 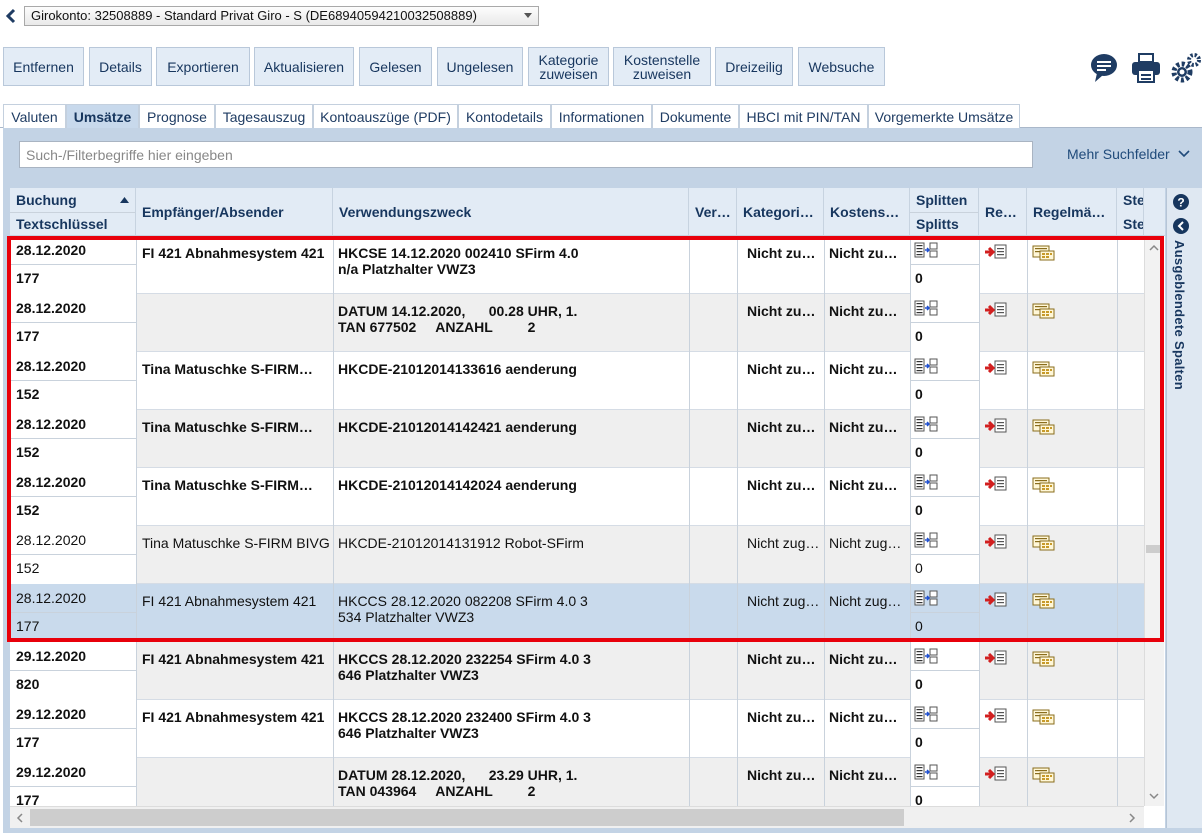 What do you see at coordinates (458, 775) in the screenshot?
I see `purpose-line-1: DATUM 28.12.2020, 23.29 UHR, 1.` at bounding box center [458, 775].